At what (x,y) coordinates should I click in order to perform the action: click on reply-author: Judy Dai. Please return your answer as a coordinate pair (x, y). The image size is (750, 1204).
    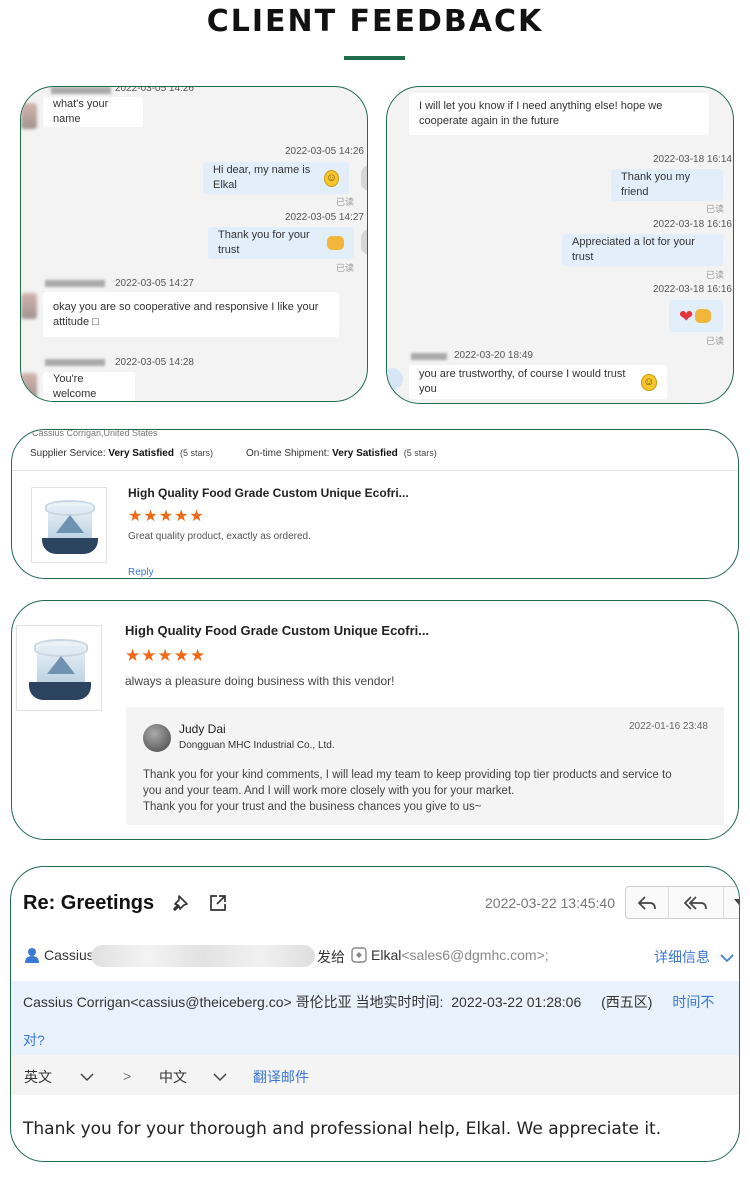
    Looking at the image, I should click on (202, 729).